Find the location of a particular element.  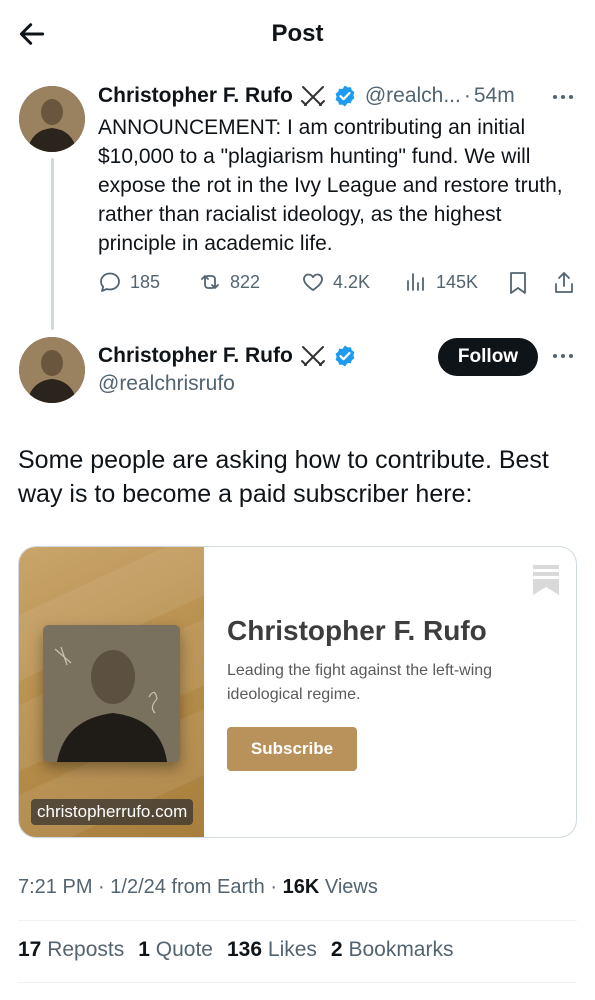

reposts-stat: 17 Reposts is located at coordinates (71, 950).